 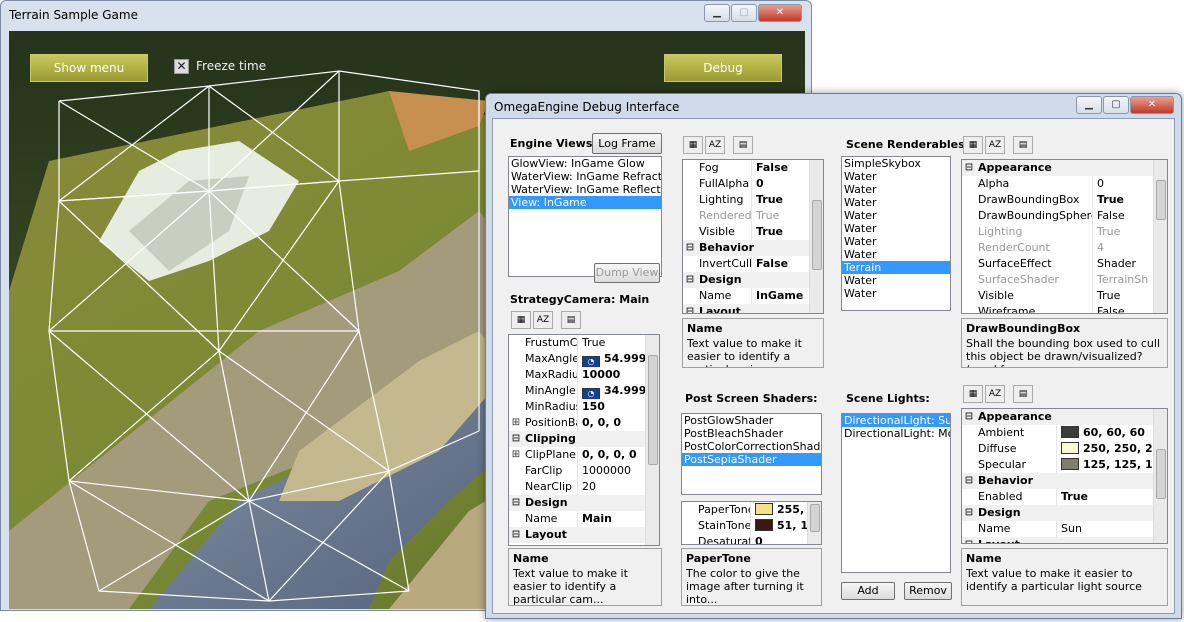 What do you see at coordinates (1111, 529) in the screenshot?
I see `property-value: Sun` at bounding box center [1111, 529].